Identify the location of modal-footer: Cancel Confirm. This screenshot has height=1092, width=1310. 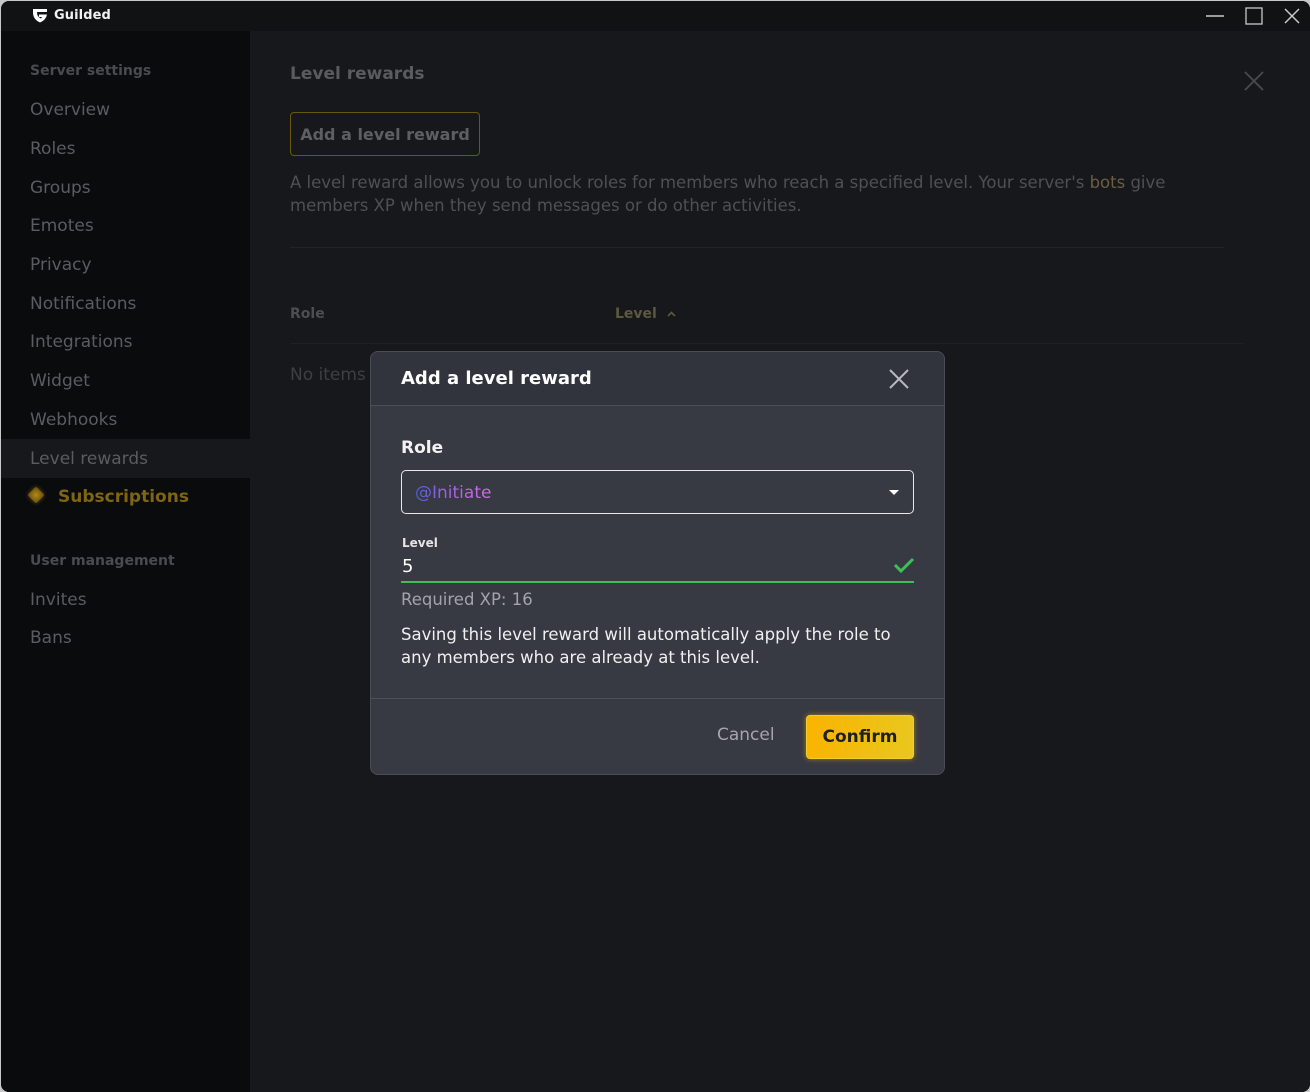
(657, 736).